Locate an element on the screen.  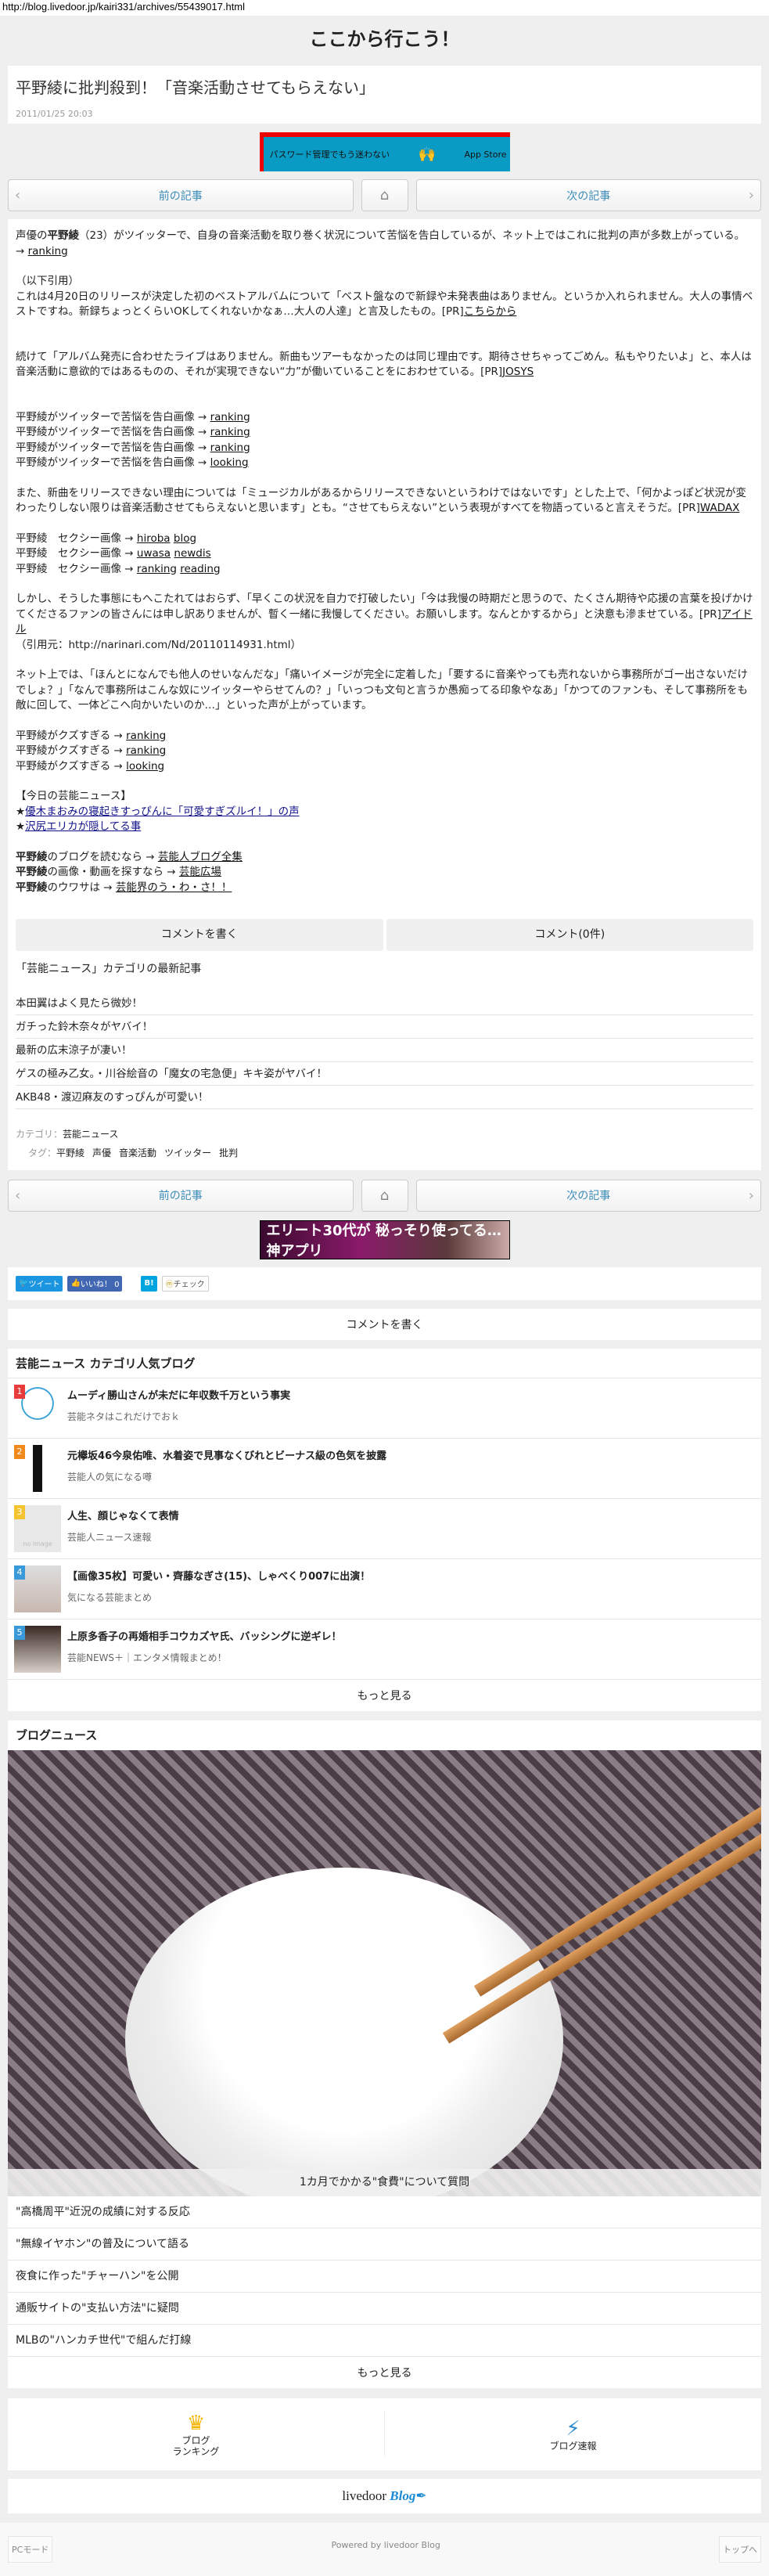
news-link: 沢尻エリカが隠してる事 is located at coordinates (83, 826).